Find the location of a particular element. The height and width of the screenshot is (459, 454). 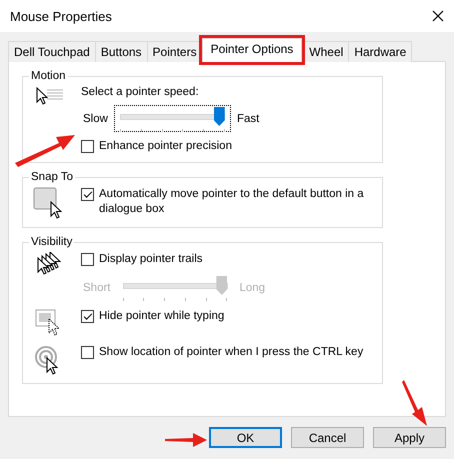

checkbox-label: Automatically move pointer to the default button in a dialogue box is located at coordinates (232, 202).